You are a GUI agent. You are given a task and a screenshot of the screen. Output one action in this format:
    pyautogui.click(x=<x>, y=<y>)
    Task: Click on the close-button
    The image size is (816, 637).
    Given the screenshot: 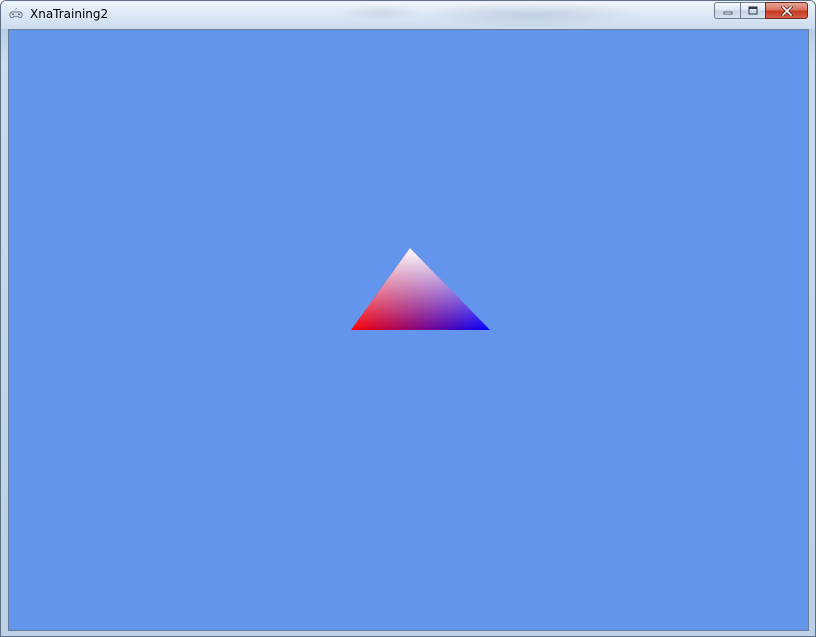 What is the action you would take?
    pyautogui.click(x=786, y=10)
    